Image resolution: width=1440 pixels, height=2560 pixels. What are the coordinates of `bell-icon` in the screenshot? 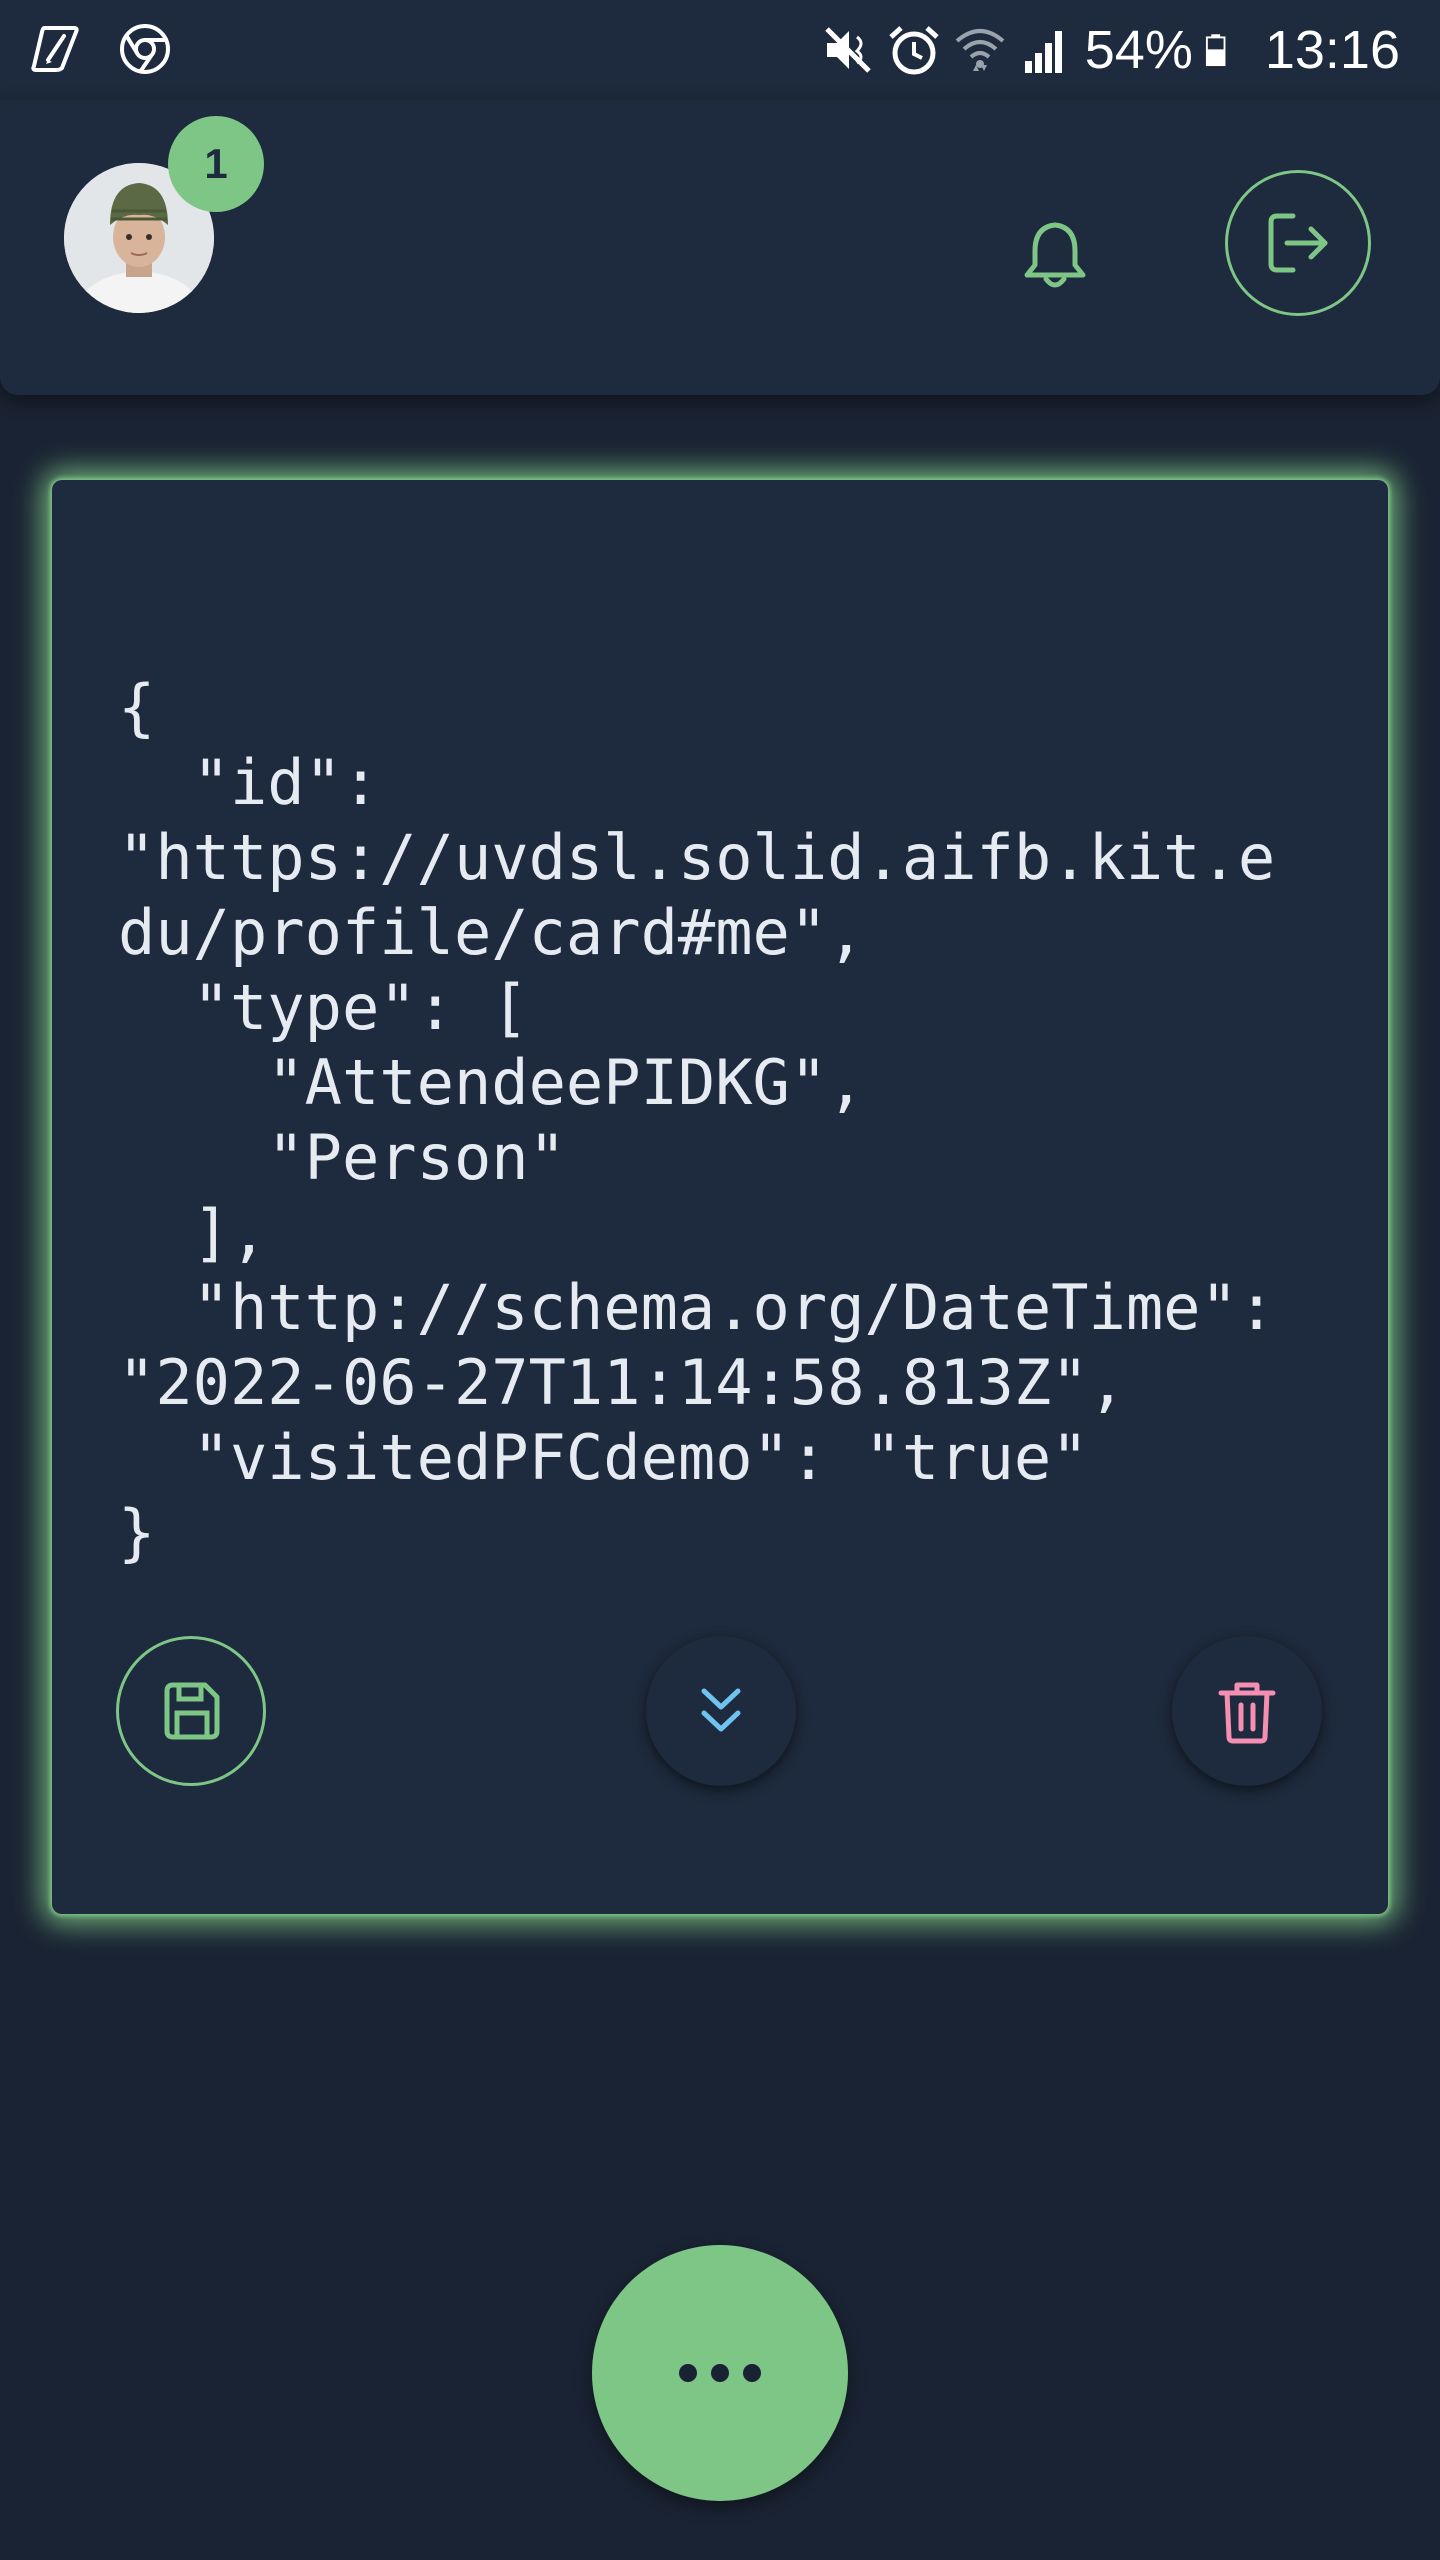 It's located at (1055, 255).